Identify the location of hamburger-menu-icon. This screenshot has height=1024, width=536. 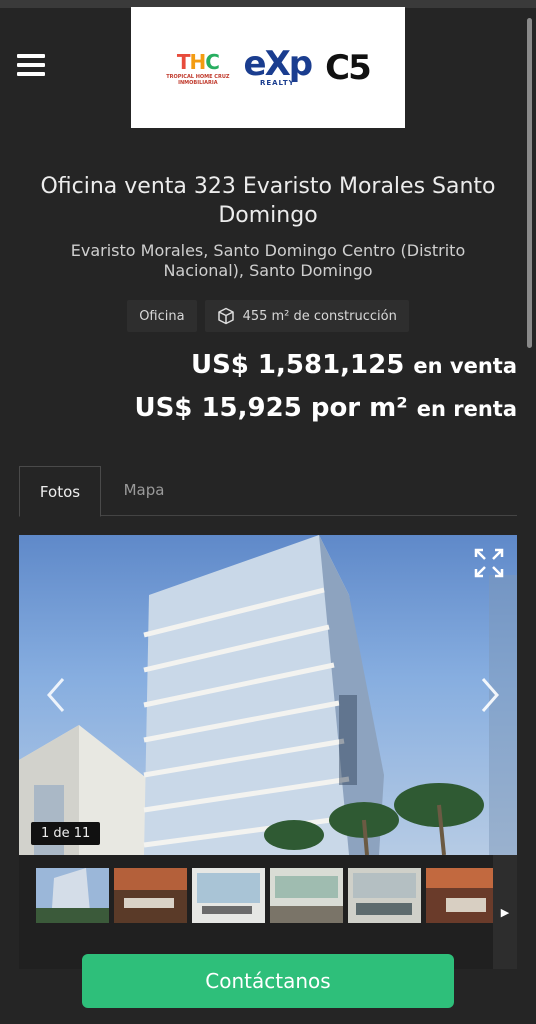
(31, 66).